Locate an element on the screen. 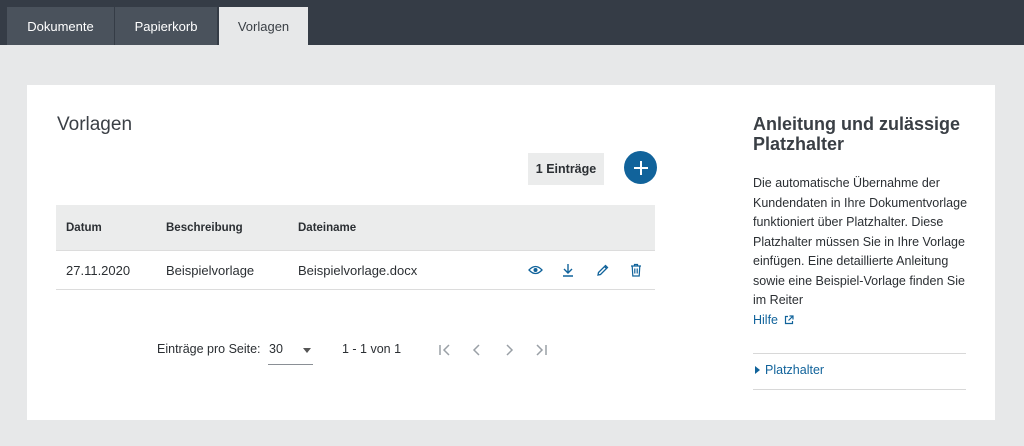 The image size is (1024, 446). last-page-icon is located at coordinates (541, 350).